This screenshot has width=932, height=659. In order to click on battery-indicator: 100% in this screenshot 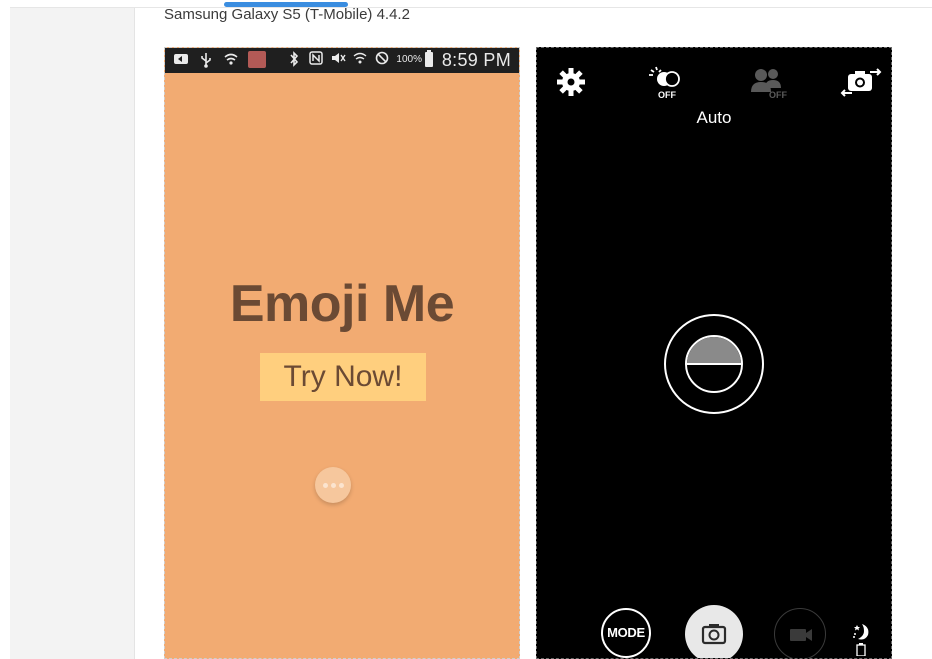, I will do `click(414, 58)`.